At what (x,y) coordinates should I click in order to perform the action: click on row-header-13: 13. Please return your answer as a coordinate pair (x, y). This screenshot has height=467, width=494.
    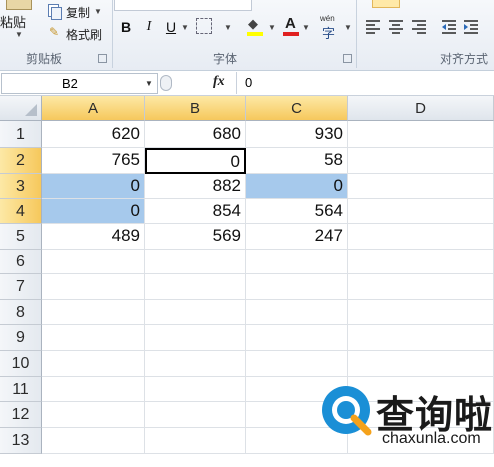
    Looking at the image, I should click on (21, 441).